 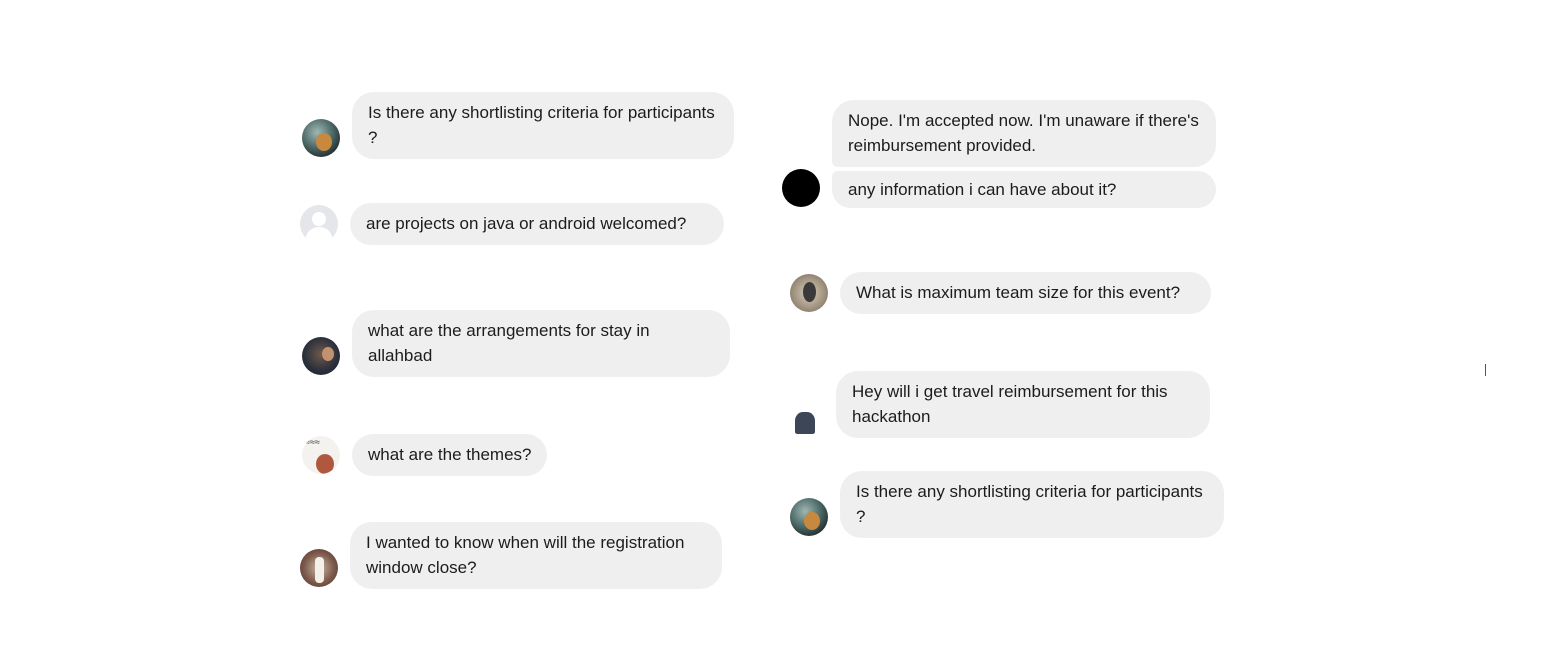 I want to click on text-cursor, so click(x=1485, y=370).